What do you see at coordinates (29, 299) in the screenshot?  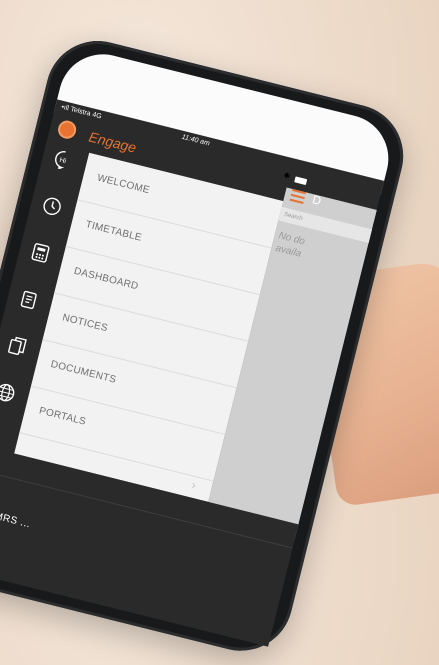 I see `notepad-icon` at bounding box center [29, 299].